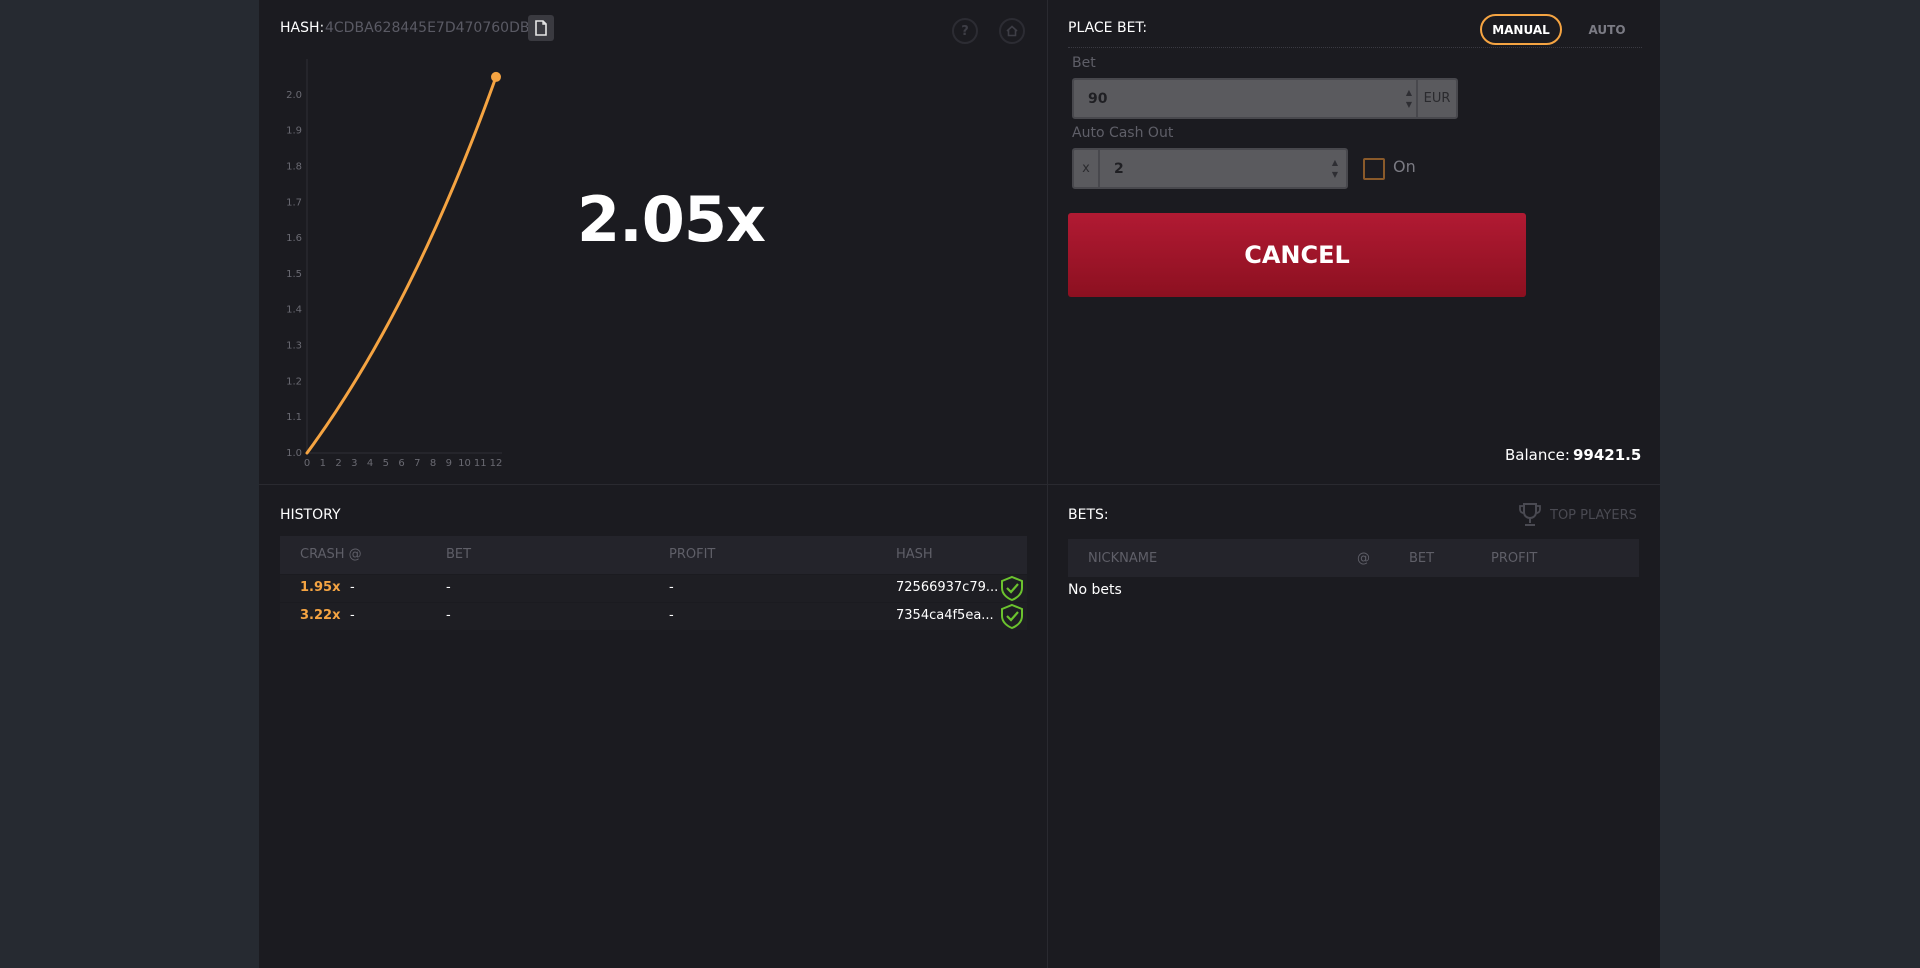 Image resolution: width=1920 pixels, height=968 pixels. What do you see at coordinates (370, 463) in the screenshot?
I see `x-tick-label: 4` at bounding box center [370, 463].